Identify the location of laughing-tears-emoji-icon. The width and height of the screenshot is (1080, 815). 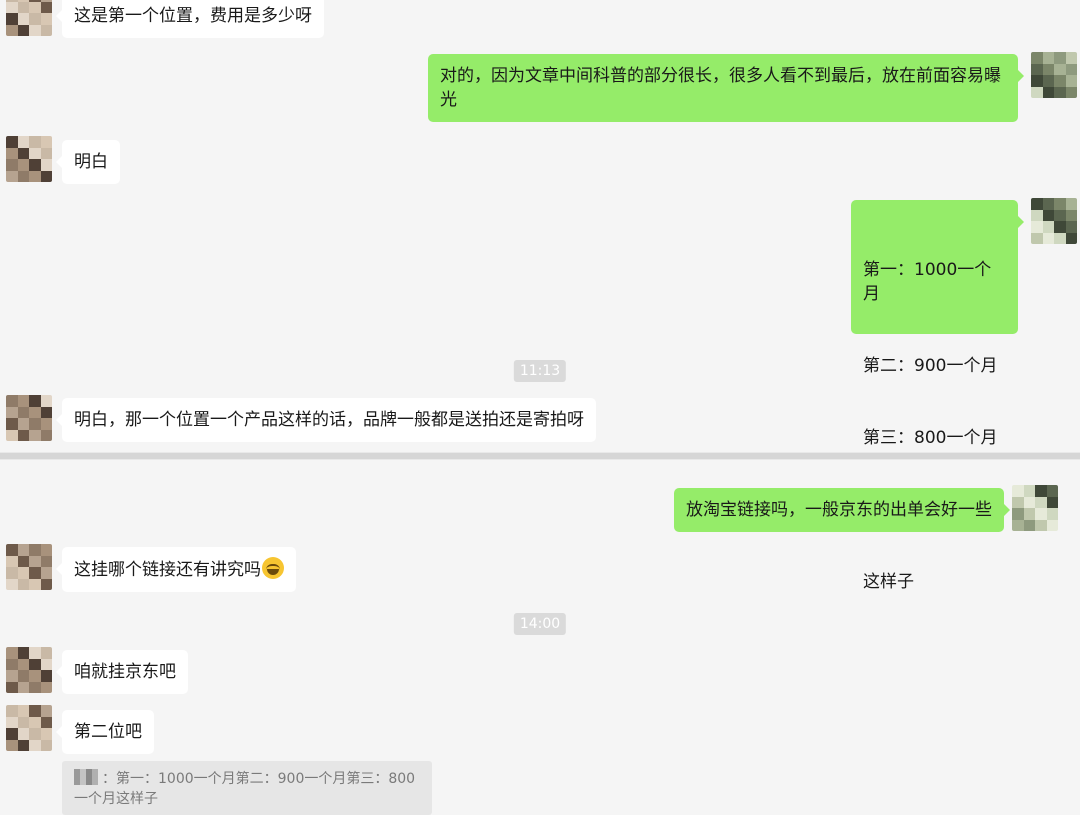
(273, 568).